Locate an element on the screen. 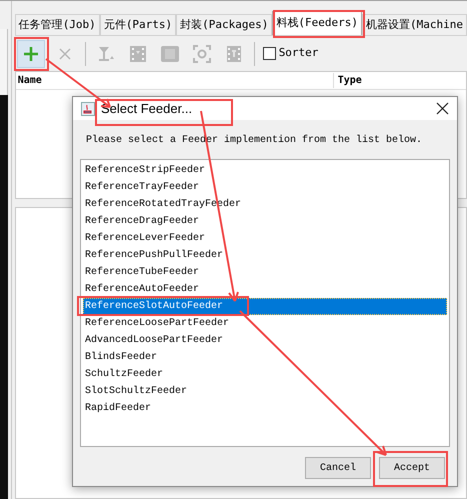 The image size is (467, 499). tab: 料栈(Feeders) is located at coordinates (317, 23).